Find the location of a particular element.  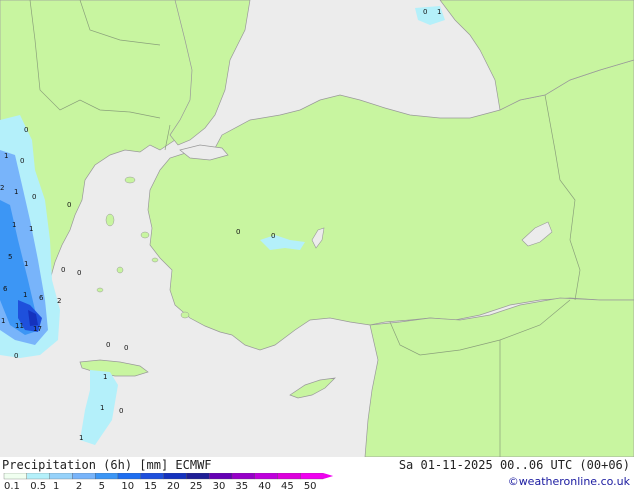

legend-label: 50 is located at coordinates (310, 485).